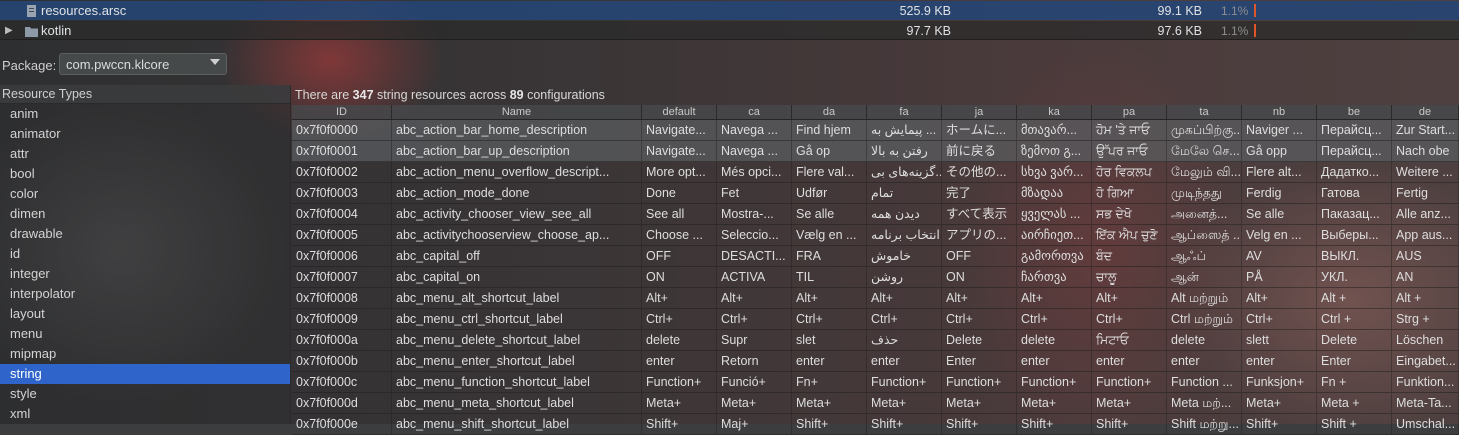 This screenshot has width=1459, height=435. Describe the element at coordinates (1054, 112) in the screenshot. I see `column-header-ka: ka` at that location.